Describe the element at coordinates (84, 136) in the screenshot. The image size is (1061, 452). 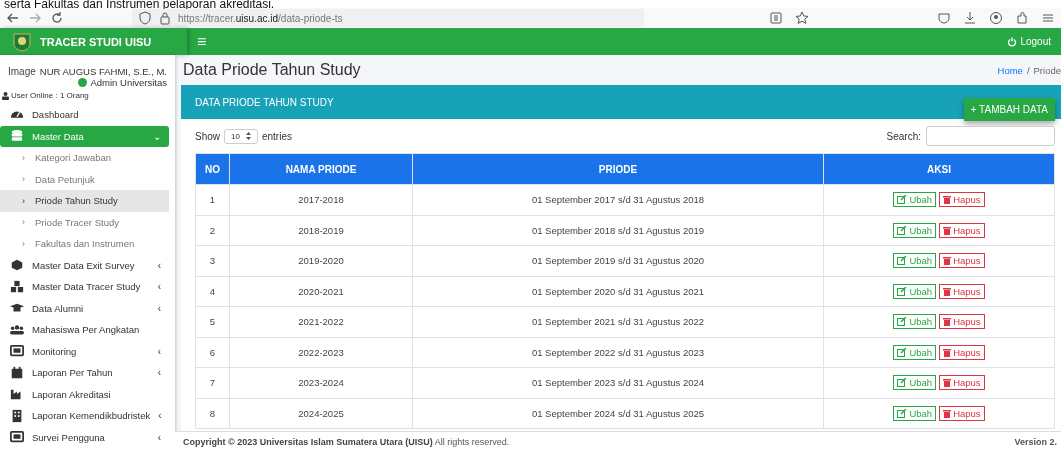
I see `sidebar-item: Master Data ⌄` at that location.